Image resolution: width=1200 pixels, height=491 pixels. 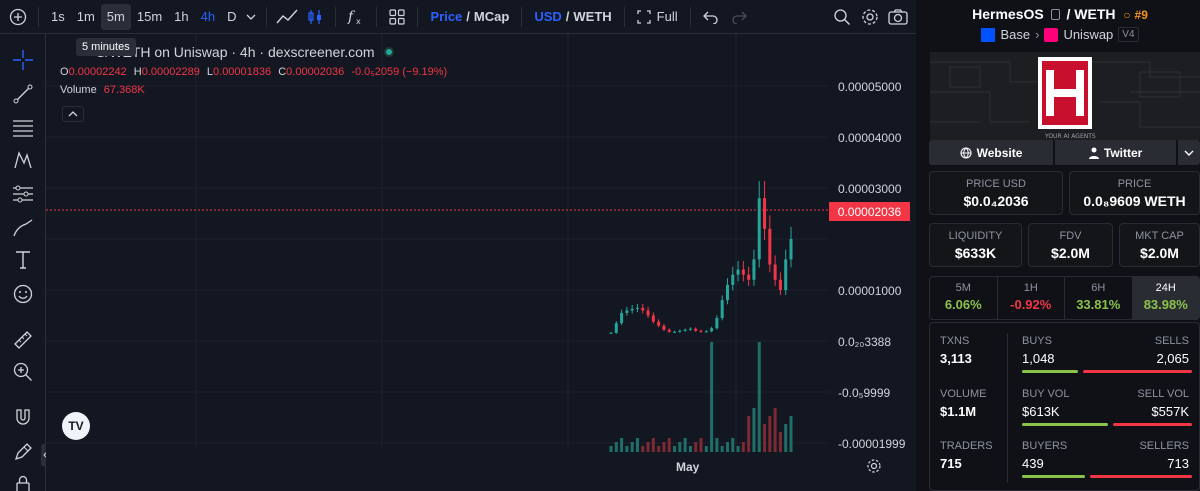 What do you see at coordinates (1070, 236) in the screenshot?
I see `fdv-label: FDV` at bounding box center [1070, 236].